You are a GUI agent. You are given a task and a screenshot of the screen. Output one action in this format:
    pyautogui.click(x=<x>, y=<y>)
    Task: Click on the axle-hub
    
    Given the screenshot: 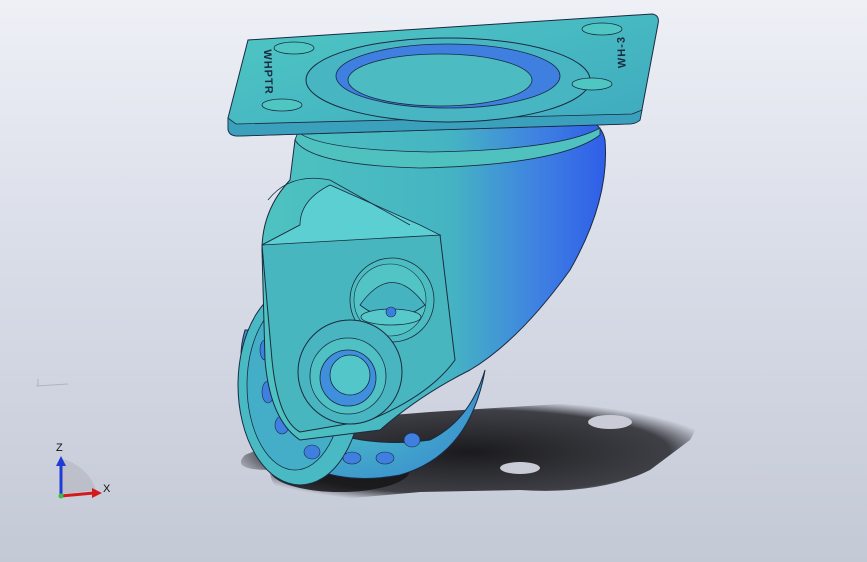 What is the action you would take?
    pyautogui.click(x=350, y=372)
    